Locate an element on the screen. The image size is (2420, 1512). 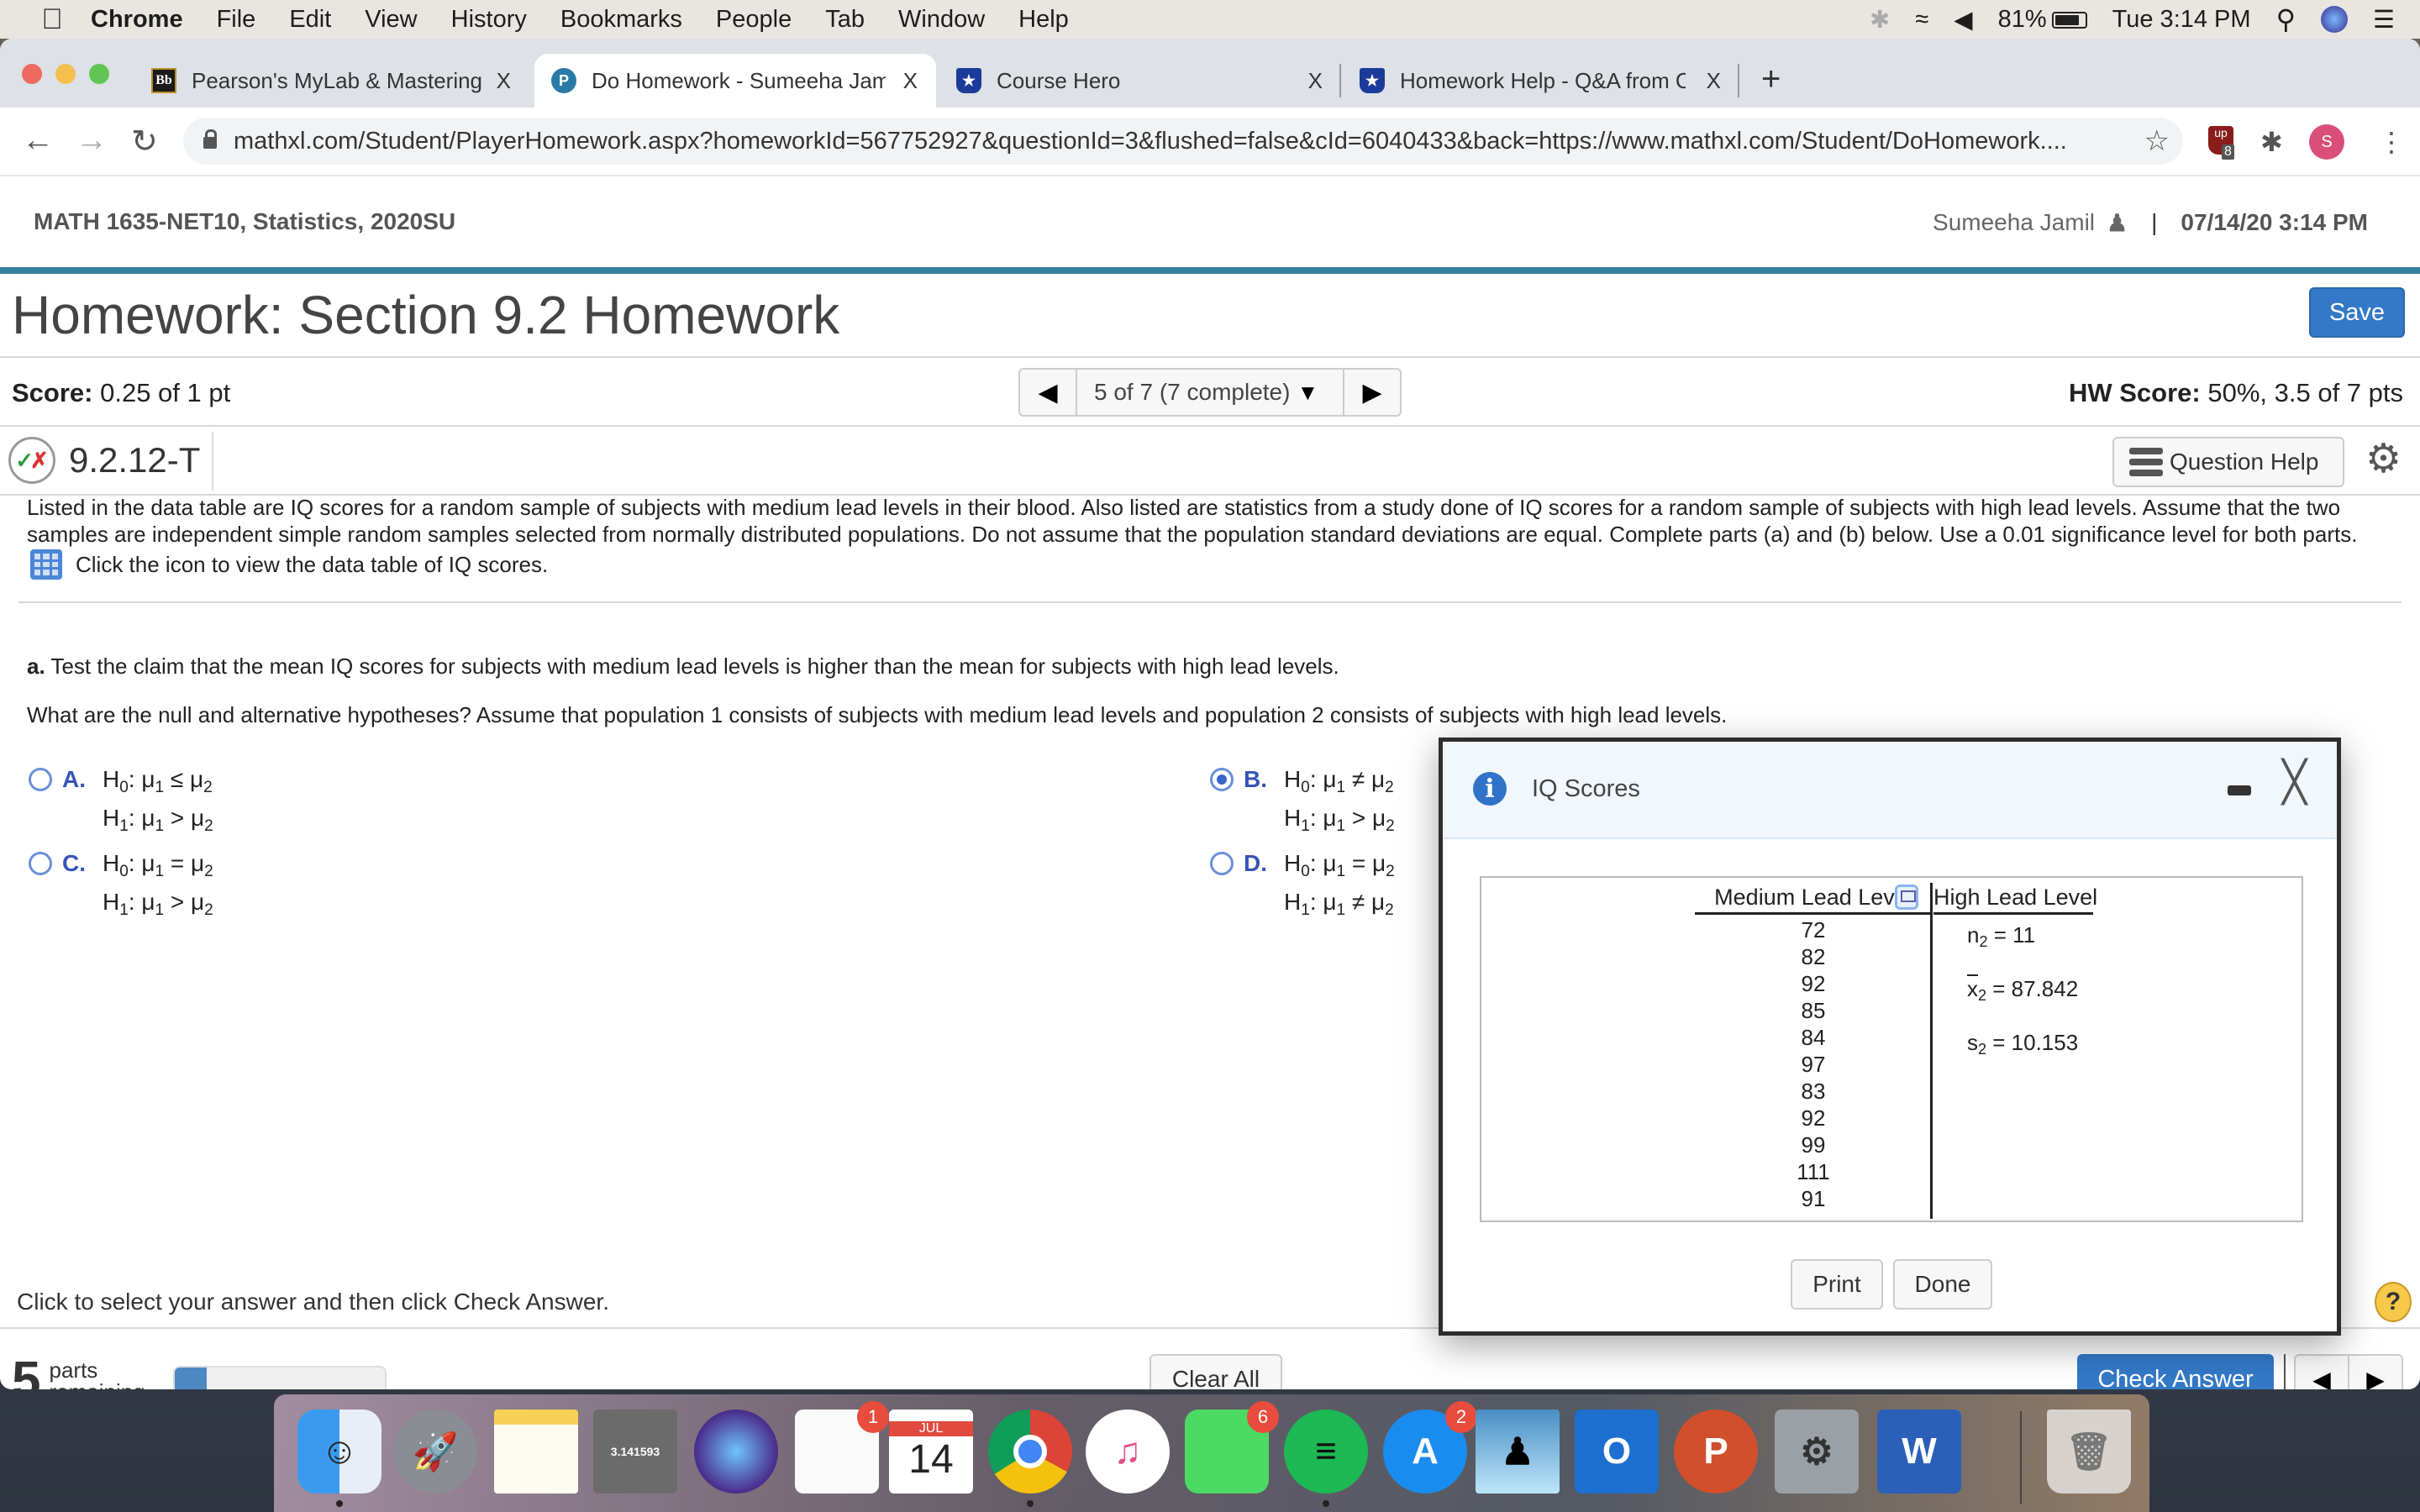
dock-calendar-icon: JUL 14 is located at coordinates (931, 1452).